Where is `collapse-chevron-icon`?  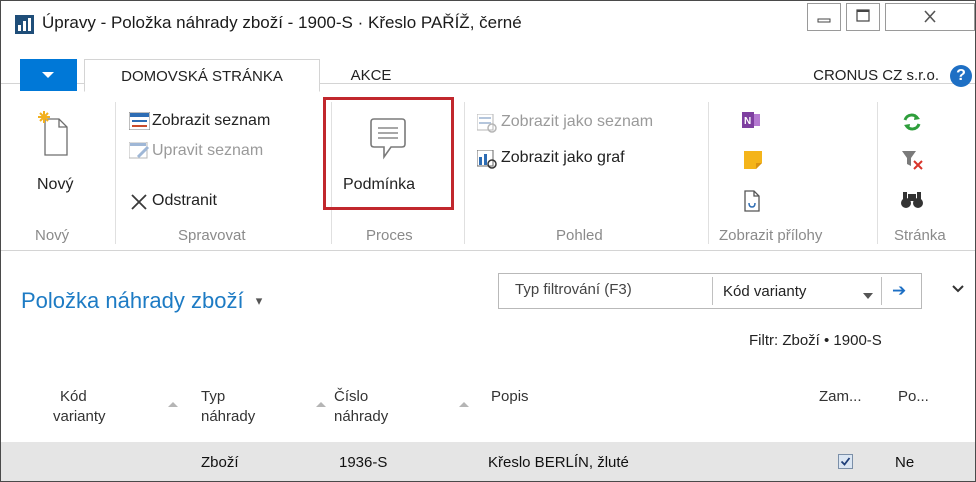
collapse-chevron-icon is located at coordinates (958, 289).